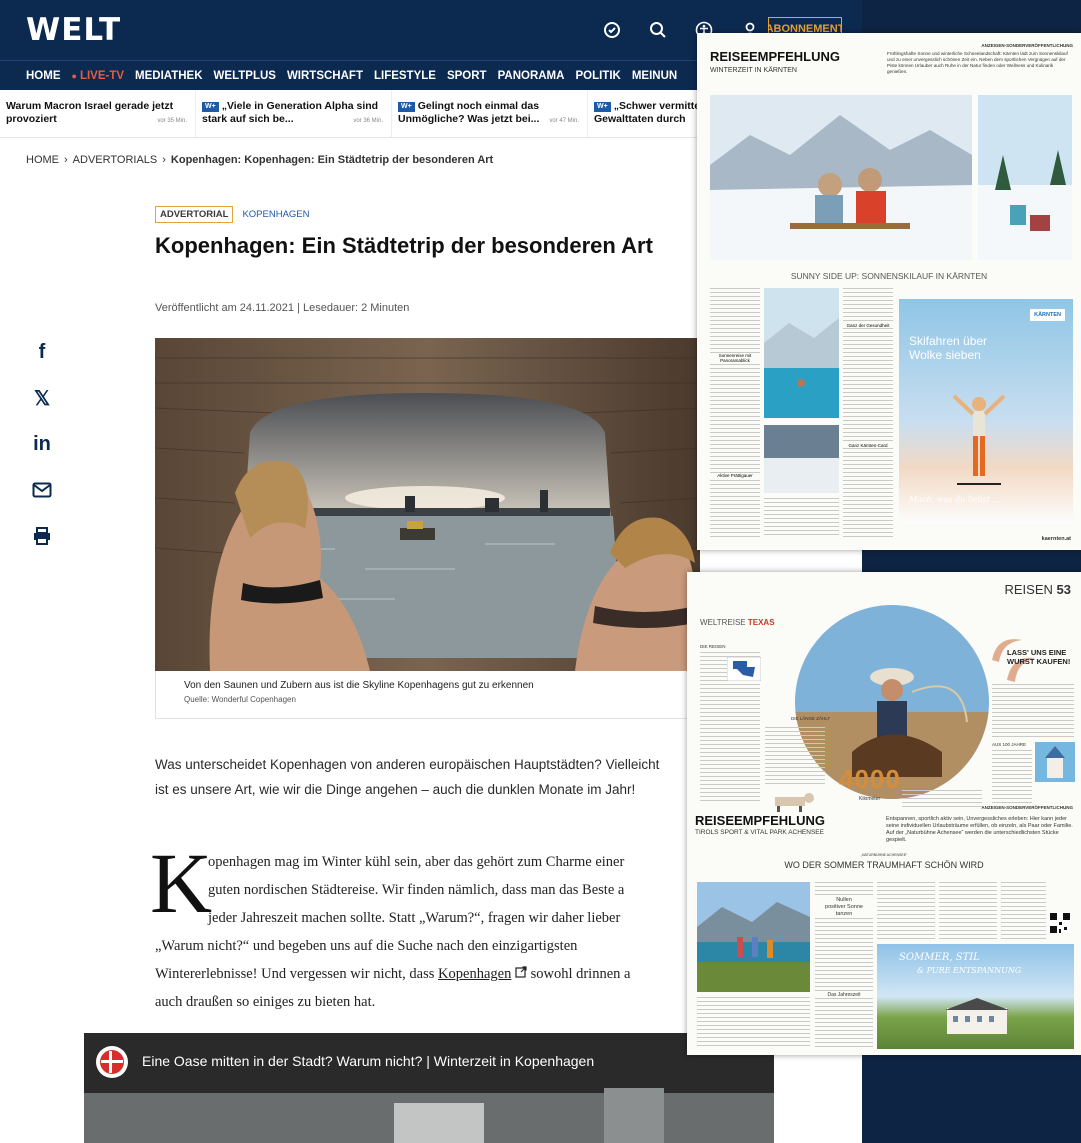  What do you see at coordinates (735, 358) in the screenshot?
I see `mag1-subhead: Sonnenreise mit Panoramablick` at bounding box center [735, 358].